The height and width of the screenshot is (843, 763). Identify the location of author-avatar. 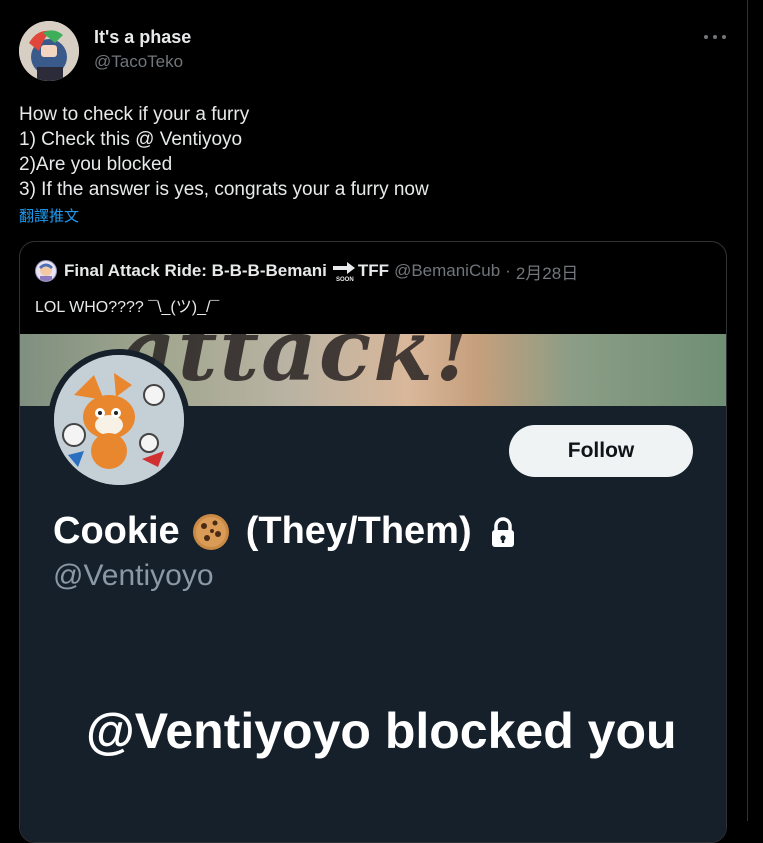
(49, 51).